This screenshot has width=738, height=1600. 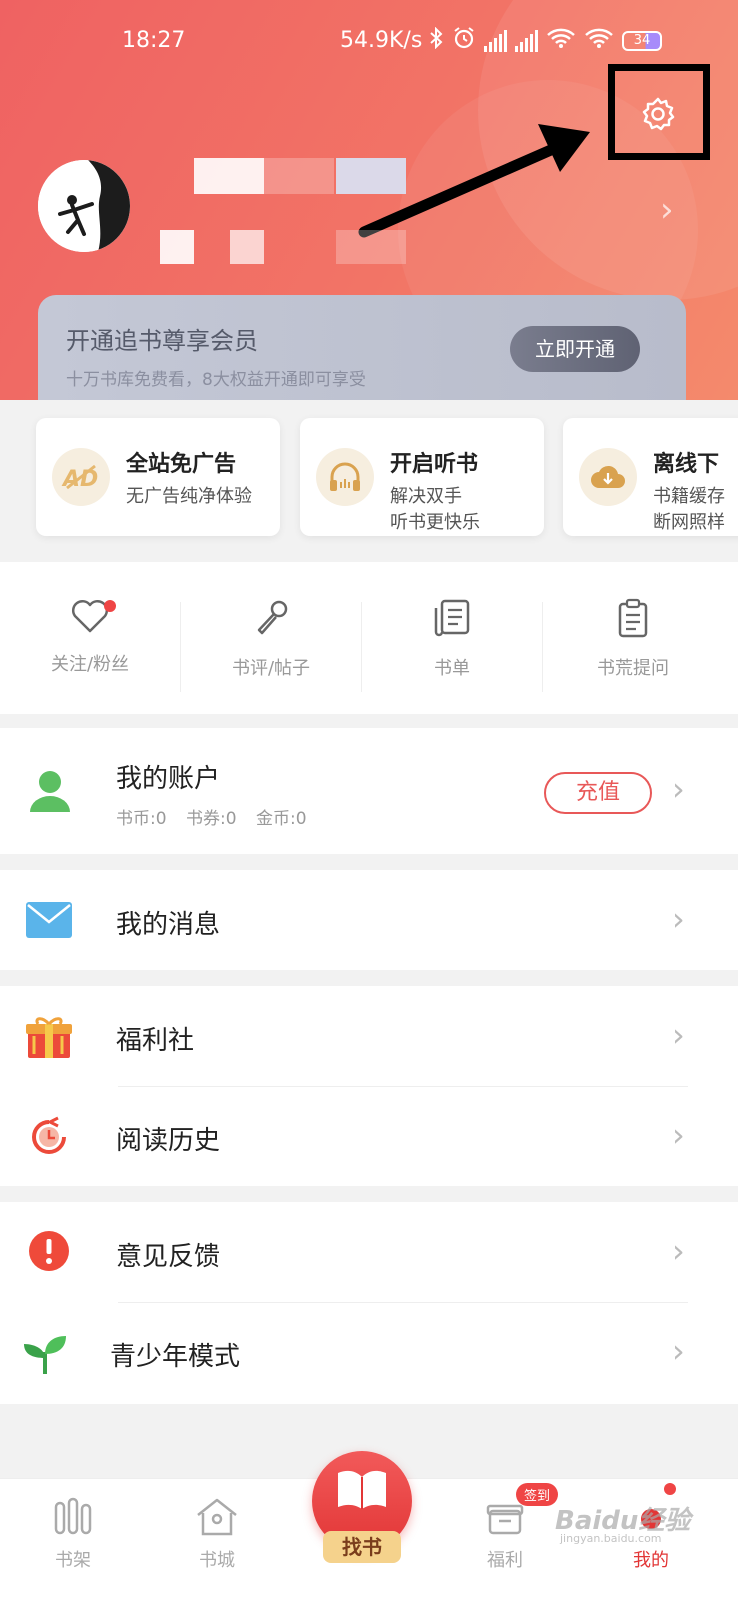 I want to click on feature-card-ad-free: AD 全站免广告 无广告纯净体验, so click(x=158, y=477).